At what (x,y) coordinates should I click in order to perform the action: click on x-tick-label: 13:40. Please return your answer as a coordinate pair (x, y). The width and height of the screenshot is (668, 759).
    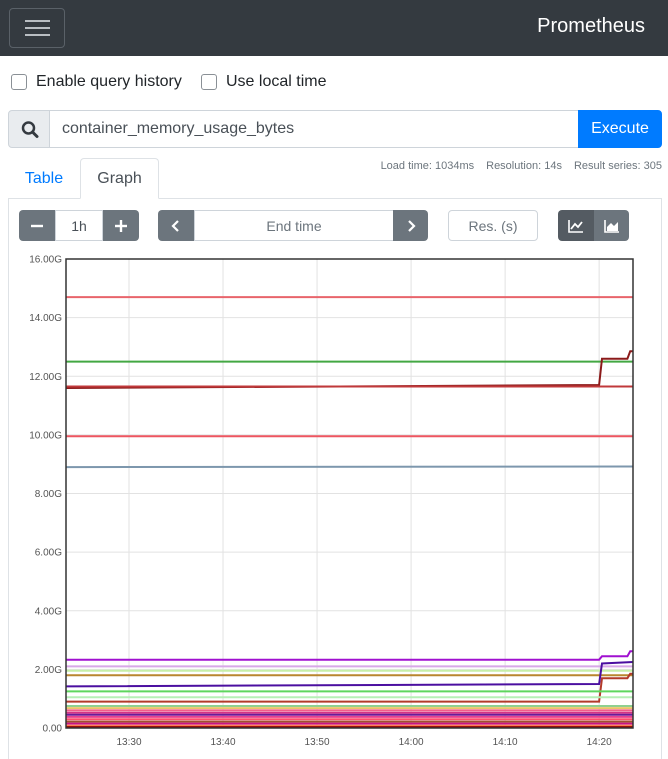
    Looking at the image, I should click on (223, 742).